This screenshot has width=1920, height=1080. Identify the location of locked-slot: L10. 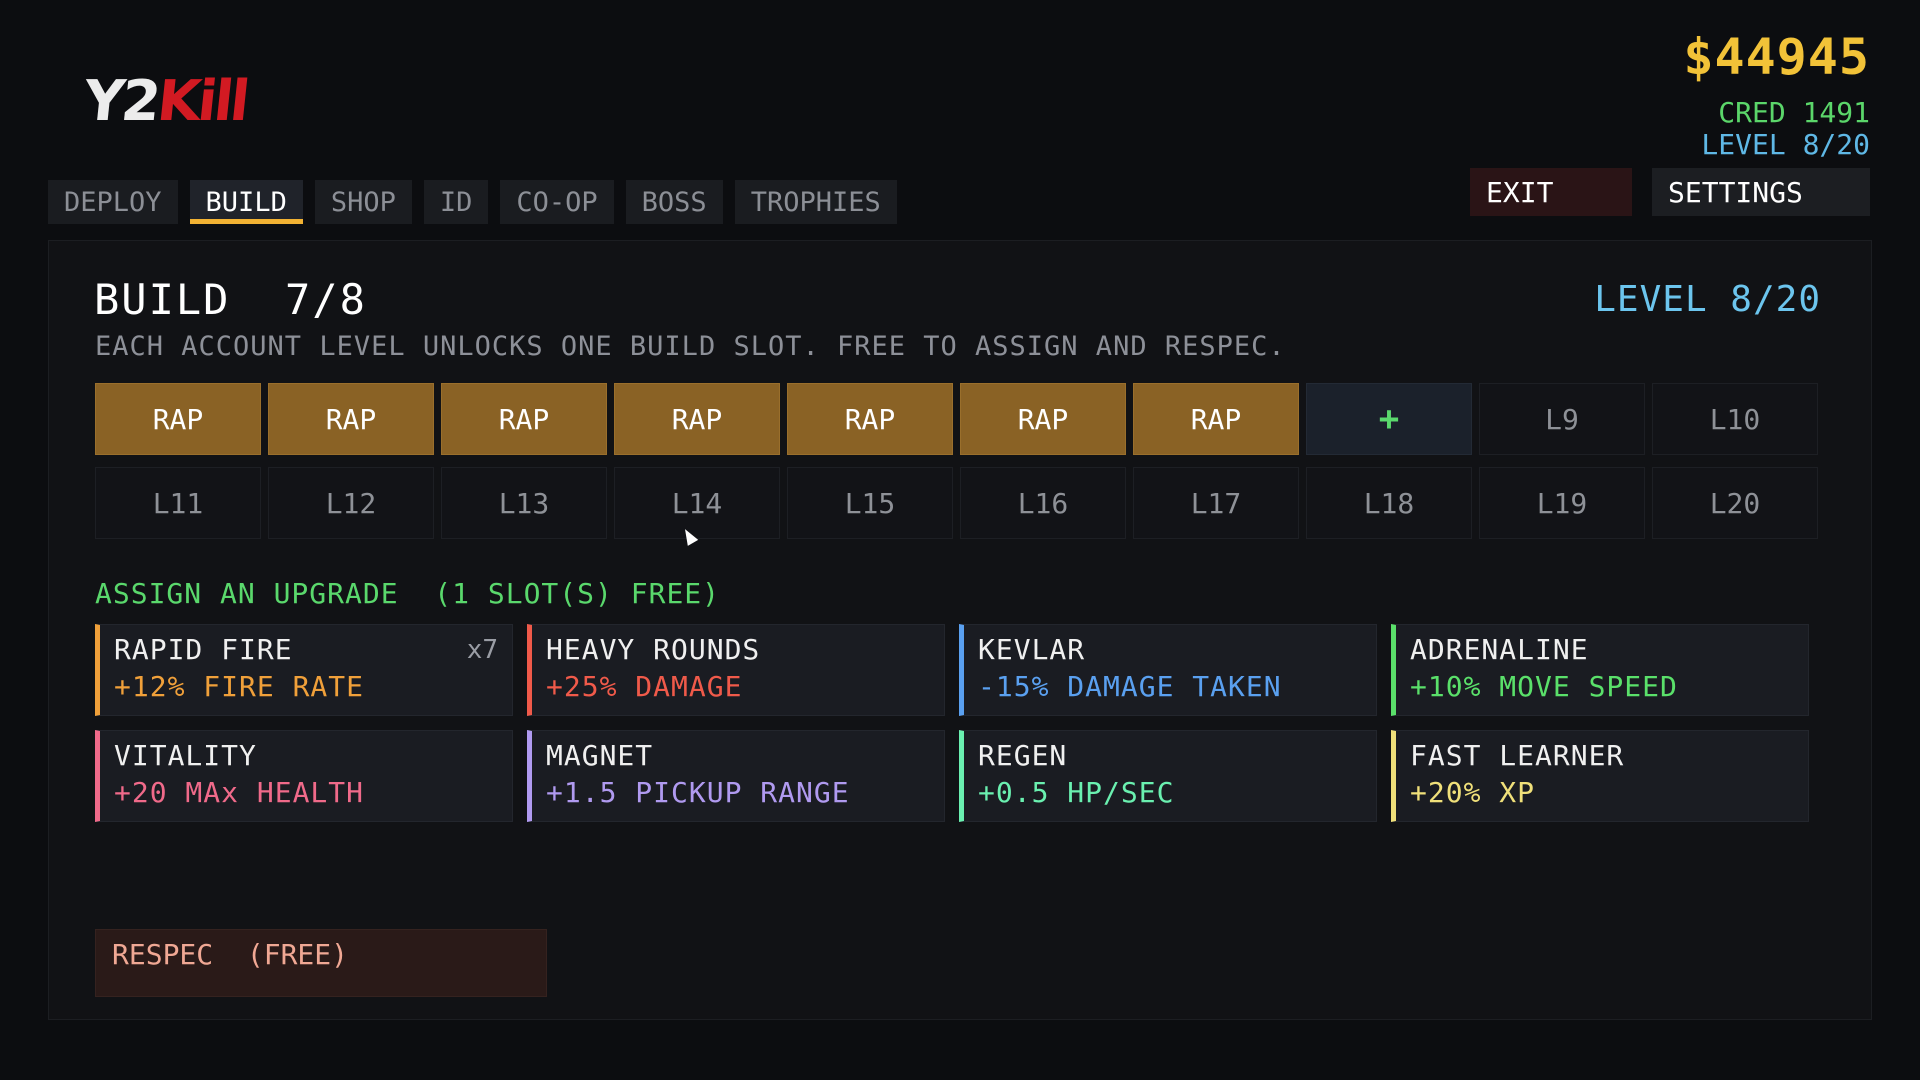
(1735, 419).